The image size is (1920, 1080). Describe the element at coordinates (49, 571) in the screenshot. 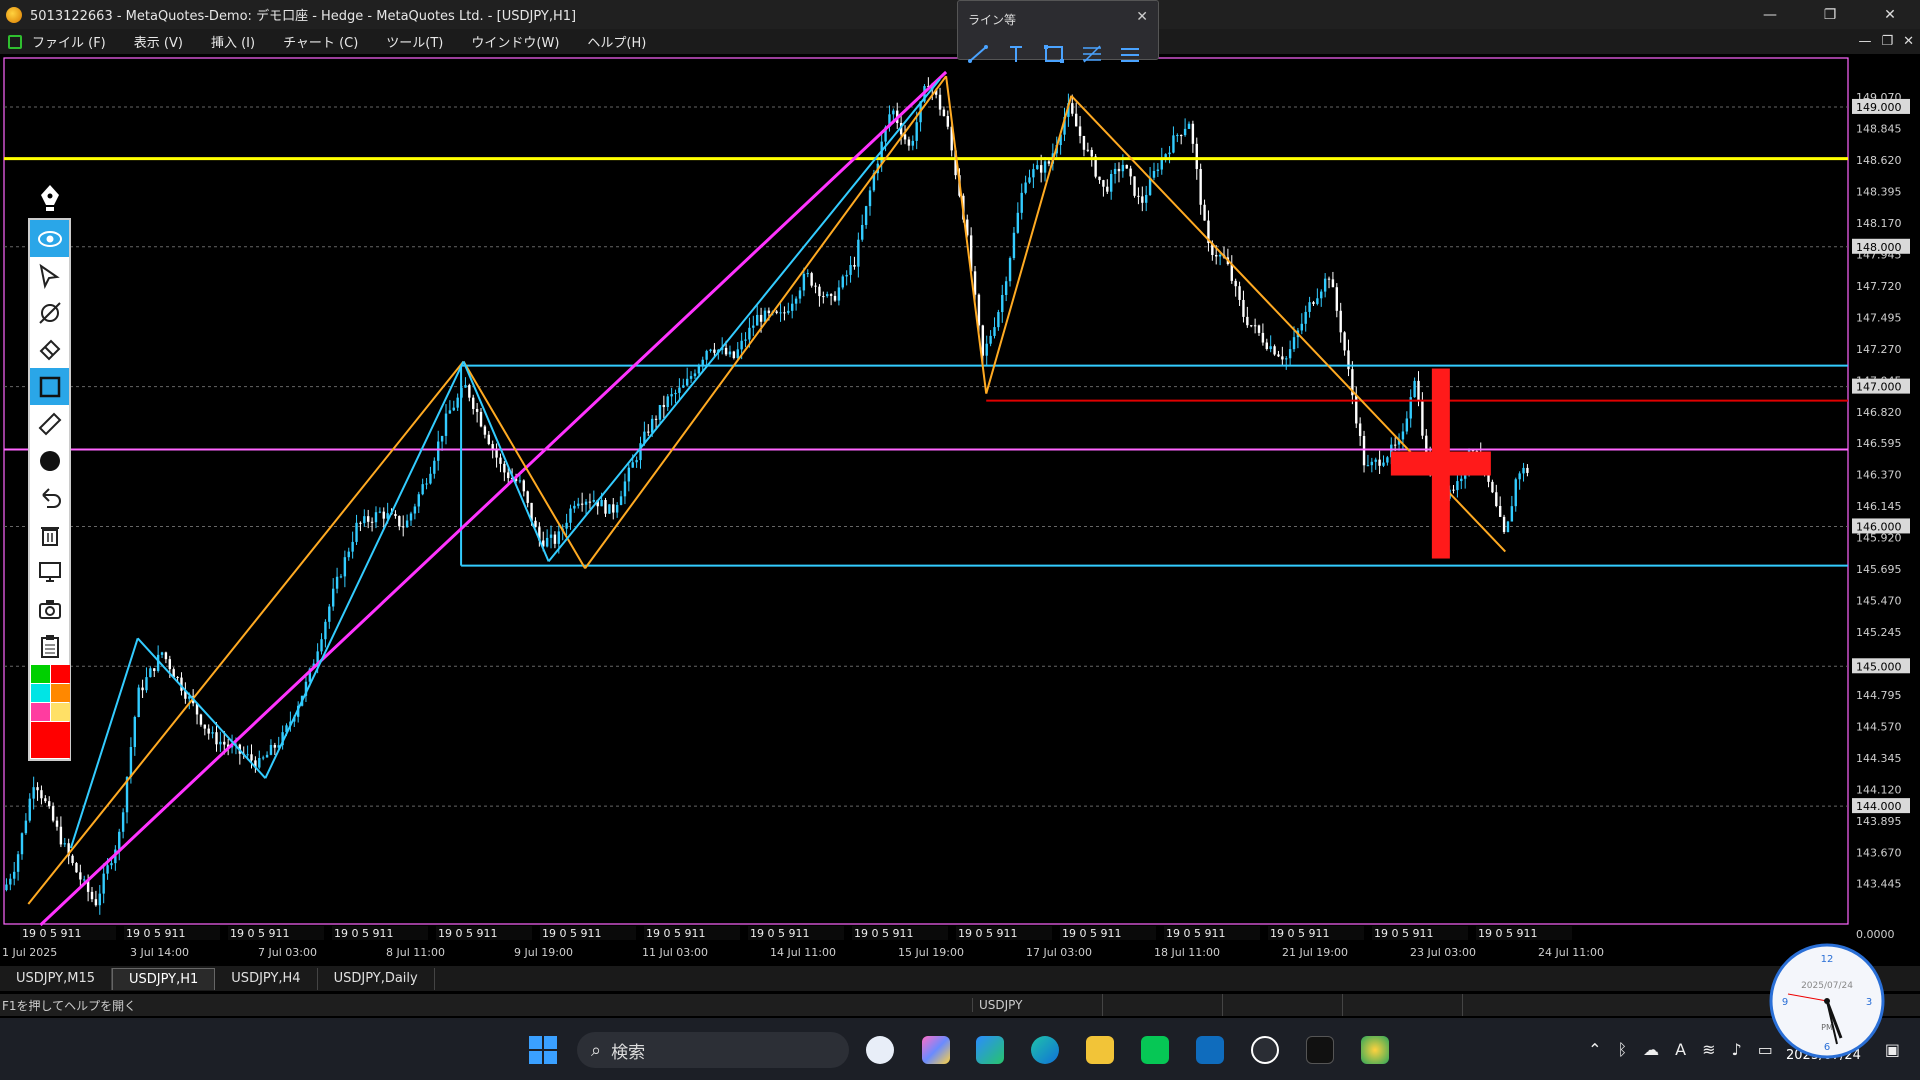

I see `screen-icon` at that location.